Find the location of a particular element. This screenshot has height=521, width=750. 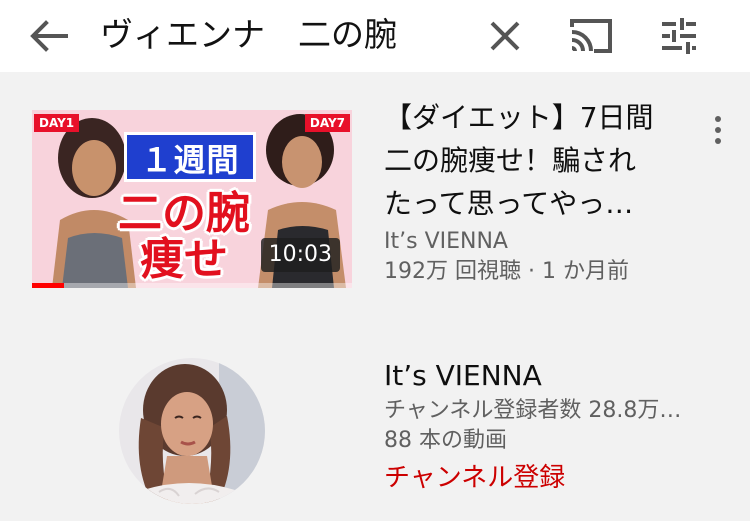

video-view-meta: 192万 回視聴 · 1 か月前 is located at coordinates (506, 271).